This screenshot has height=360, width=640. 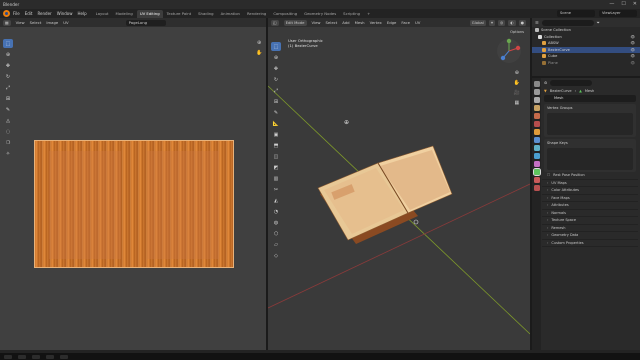 I want to click on section-face-maps: › Face Maps, so click(x=590, y=198).